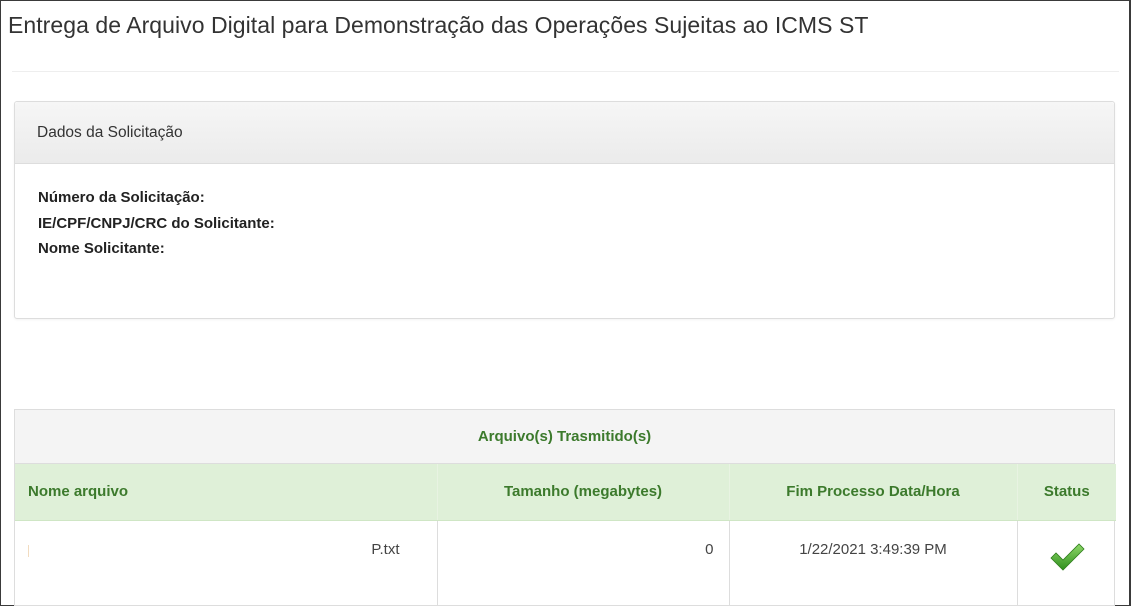 This screenshot has height=606, width=1131. Describe the element at coordinates (564, 133) in the screenshot. I see `panel-heading: Dados da Solicitação` at that location.